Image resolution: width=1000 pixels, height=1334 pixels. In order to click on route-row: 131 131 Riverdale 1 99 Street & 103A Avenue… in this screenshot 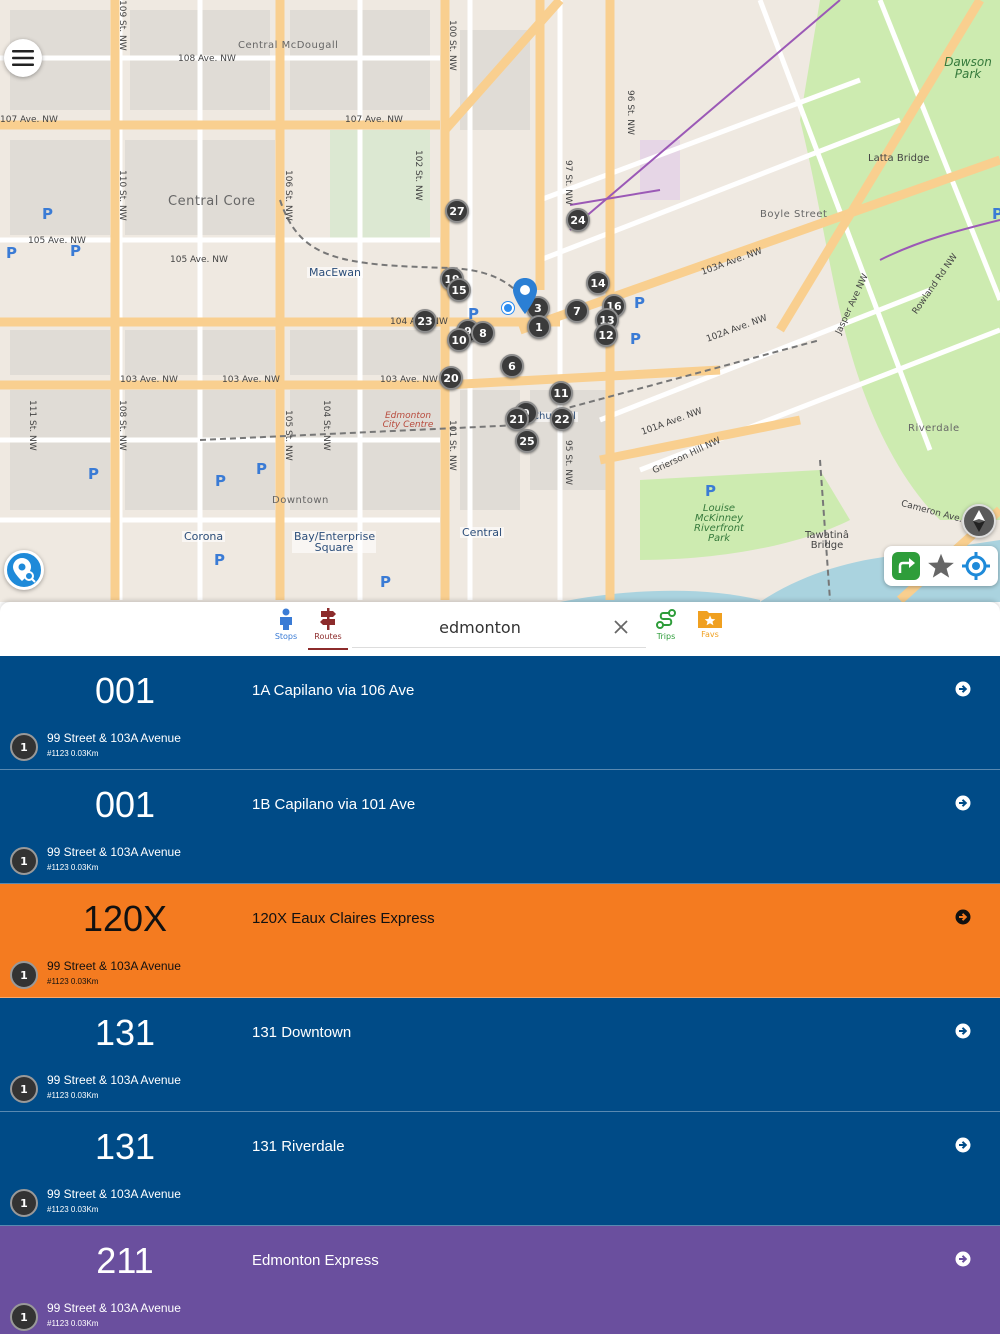, I will do `click(500, 1169)`.